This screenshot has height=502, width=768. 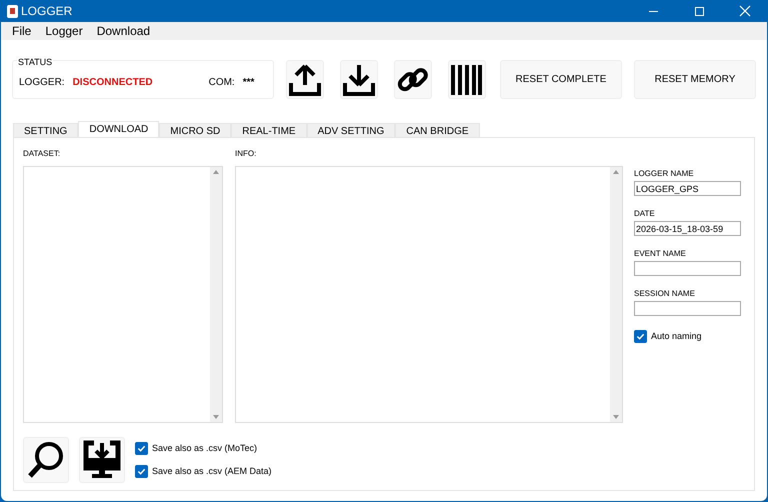 I want to click on field-label: LOGGER NAME, so click(x=664, y=174).